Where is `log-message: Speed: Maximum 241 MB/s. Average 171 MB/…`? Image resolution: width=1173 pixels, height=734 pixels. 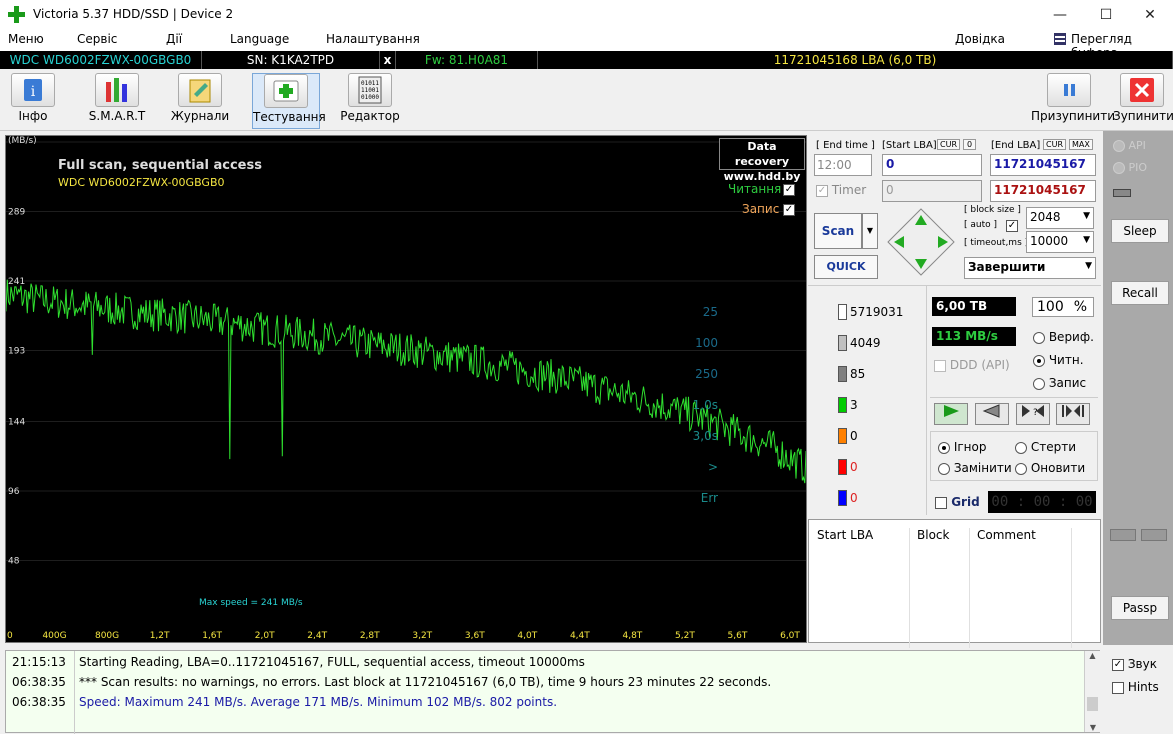 log-message: Speed: Maximum 241 MB/s. Average 171 MB/… is located at coordinates (318, 702).